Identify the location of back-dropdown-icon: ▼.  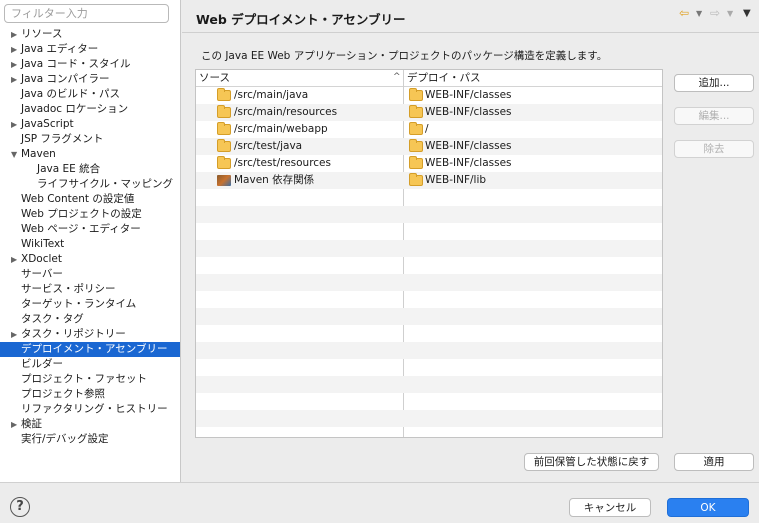
(699, 13).